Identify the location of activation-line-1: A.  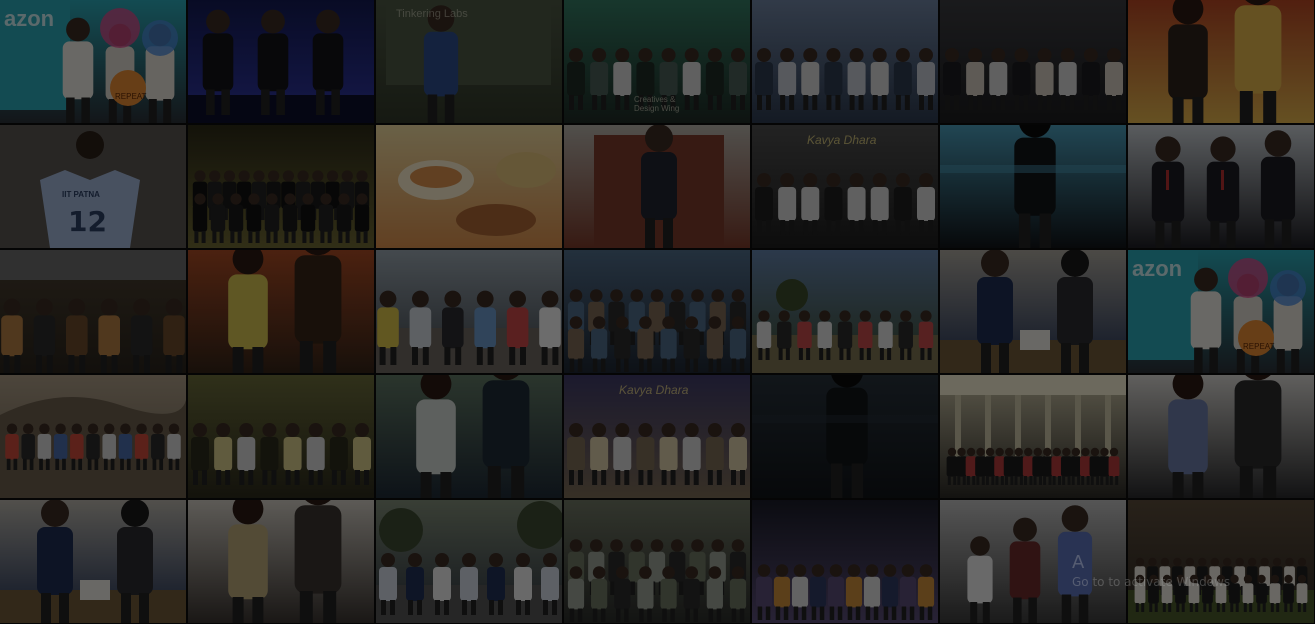
(1078, 562).